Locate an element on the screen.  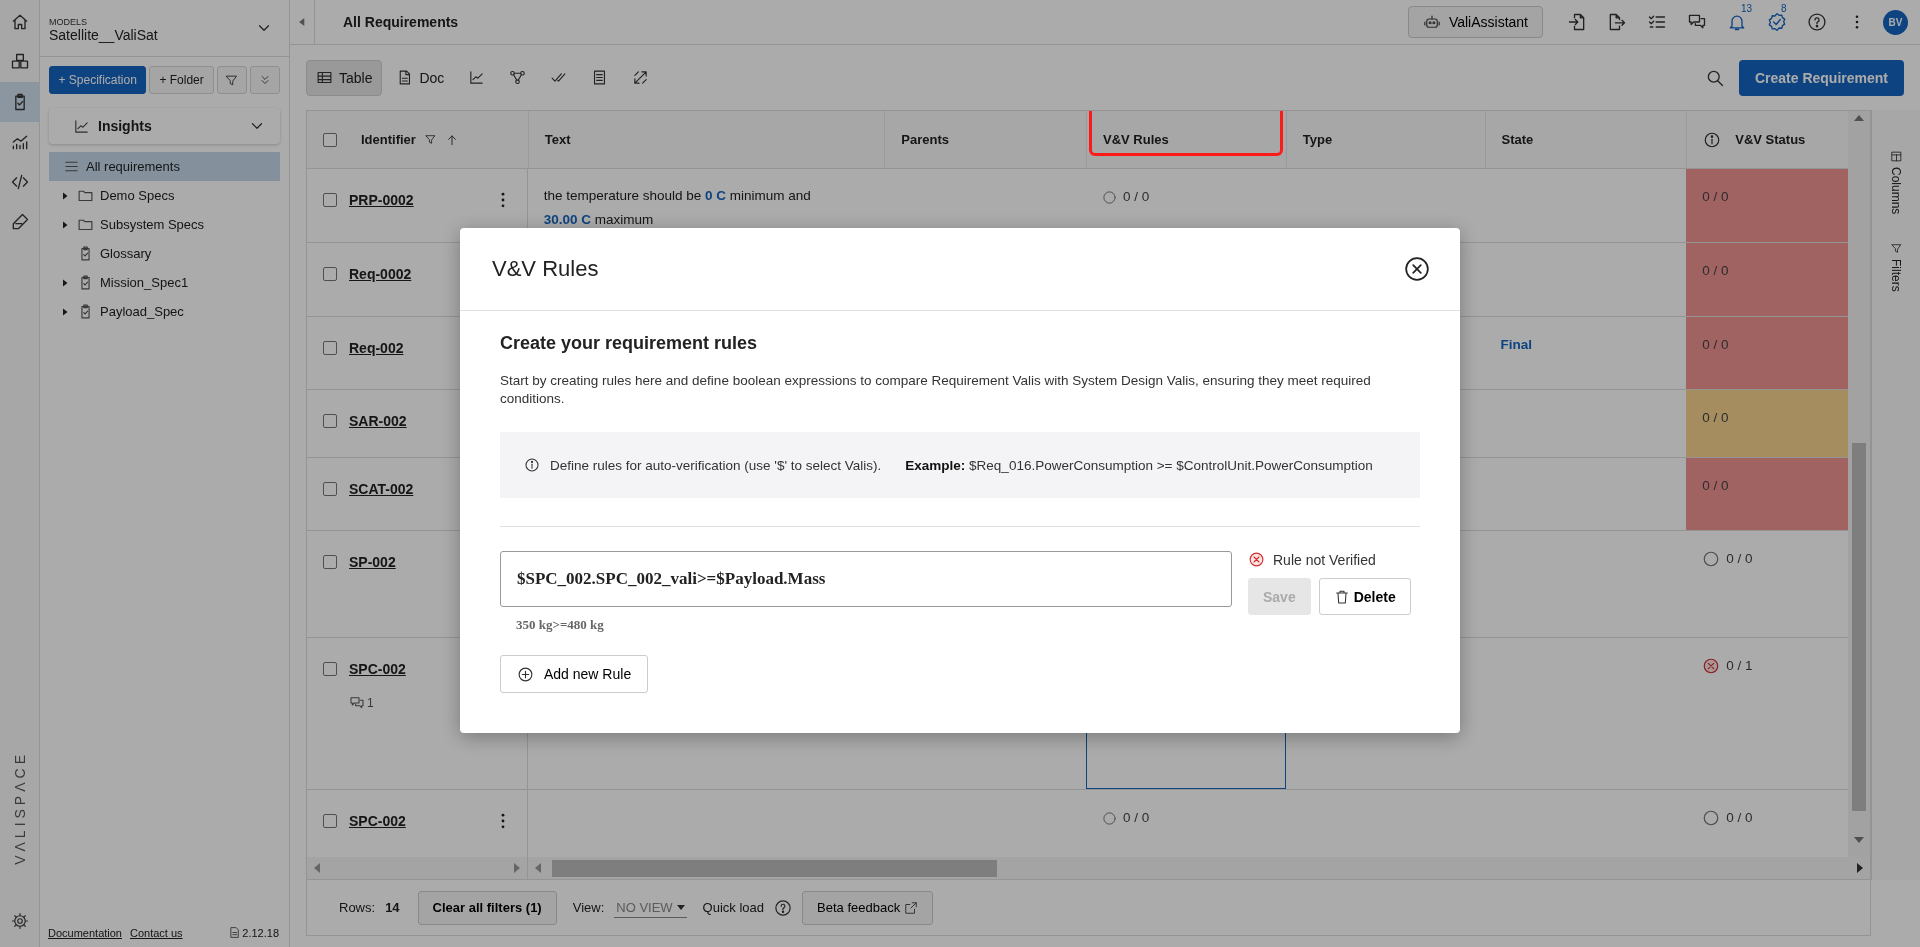
requirement-link: SP-002 is located at coordinates (372, 562).